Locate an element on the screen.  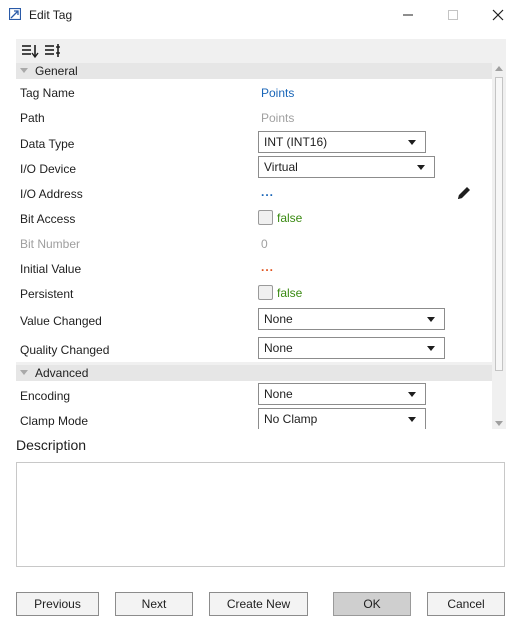
property-persistent: Persistent false is located at coordinates (254, 291).